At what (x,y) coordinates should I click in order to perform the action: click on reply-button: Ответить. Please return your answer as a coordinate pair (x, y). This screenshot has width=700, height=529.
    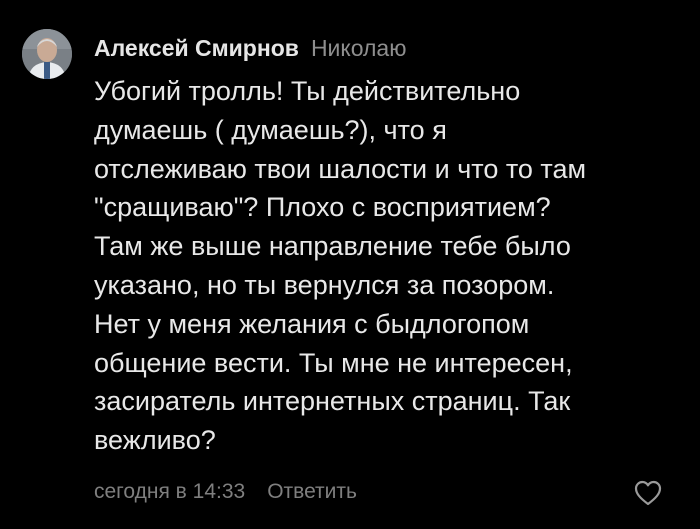
    Looking at the image, I should click on (312, 492).